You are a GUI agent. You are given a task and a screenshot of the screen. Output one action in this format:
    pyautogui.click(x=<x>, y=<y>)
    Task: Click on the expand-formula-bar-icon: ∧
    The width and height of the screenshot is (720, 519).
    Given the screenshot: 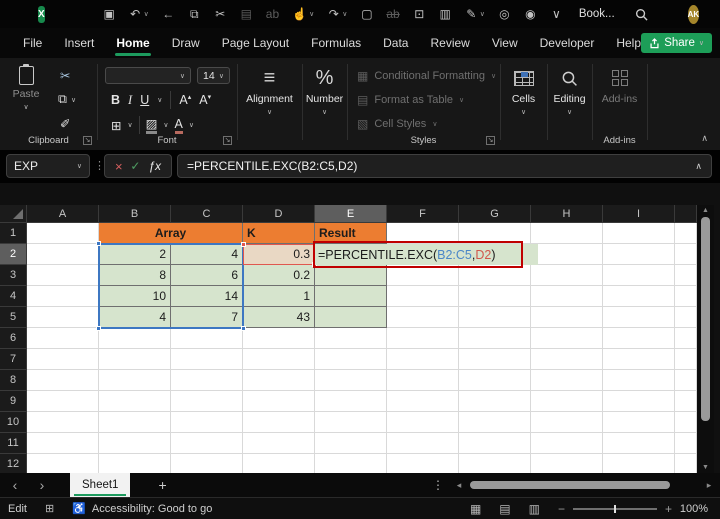 What is the action you would take?
    pyautogui.click(x=698, y=166)
    